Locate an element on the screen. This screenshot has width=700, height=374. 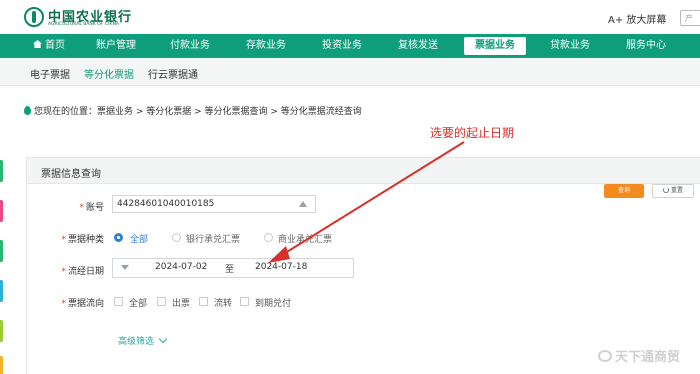
nav-item-review-send: 复核发送 is located at coordinates (418, 46).